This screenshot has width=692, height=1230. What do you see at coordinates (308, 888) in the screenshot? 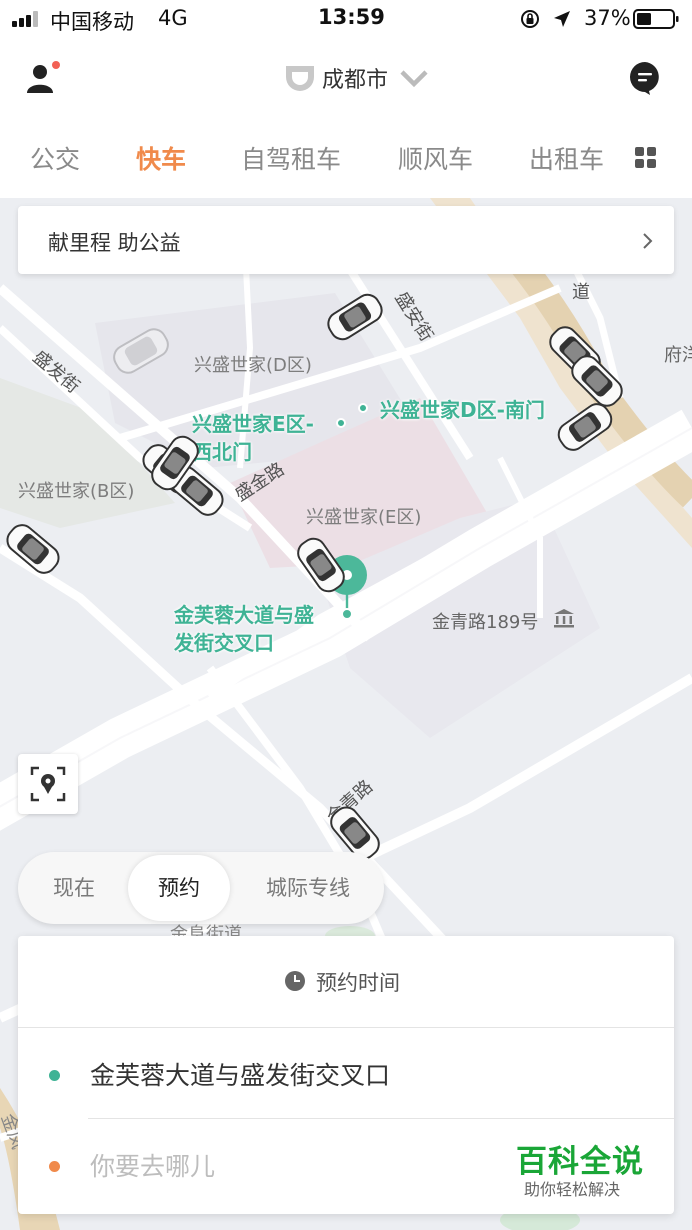
I see `mode-intercity: 城际专线` at bounding box center [308, 888].